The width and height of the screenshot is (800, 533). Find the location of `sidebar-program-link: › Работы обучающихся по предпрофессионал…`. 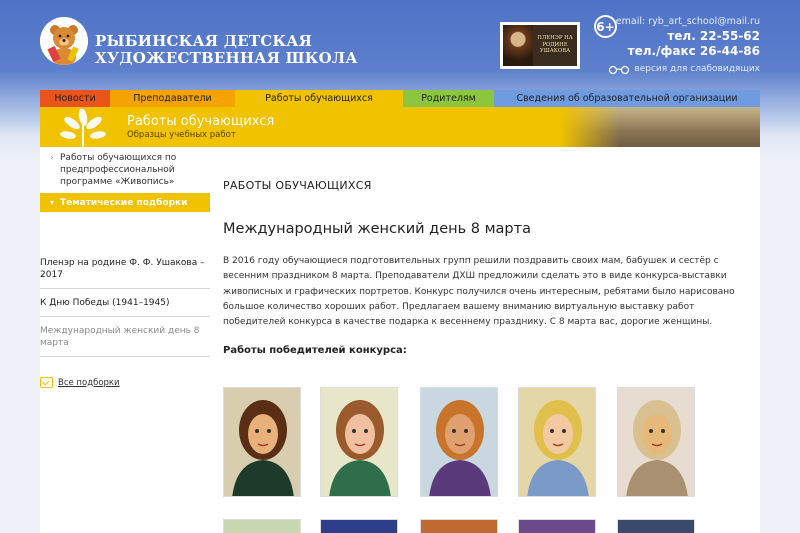

sidebar-program-link: › Работы обучающихся по предпрофессионал… is located at coordinates (130, 170).